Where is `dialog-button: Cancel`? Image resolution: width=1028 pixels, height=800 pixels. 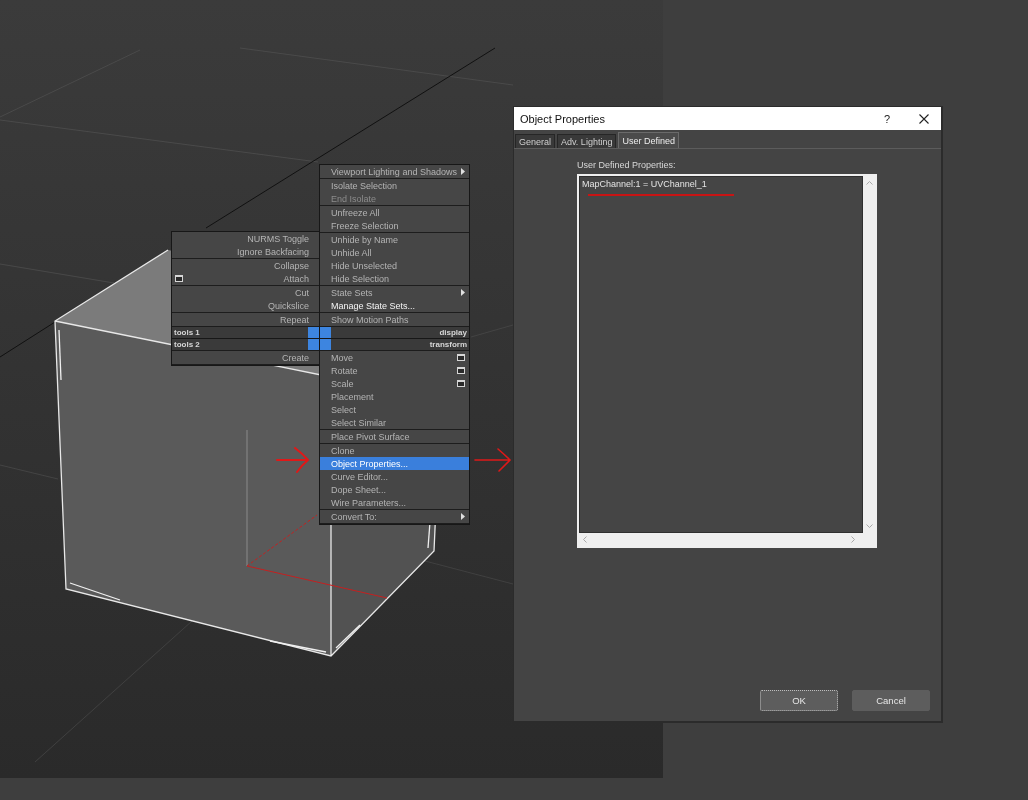
dialog-button: Cancel is located at coordinates (891, 700).